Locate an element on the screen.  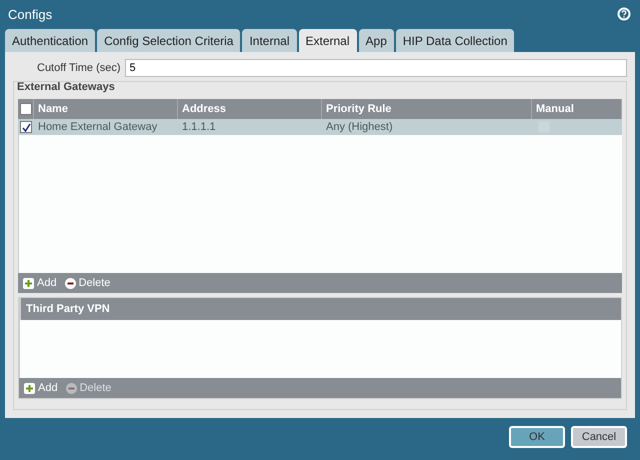
tab: Authentication is located at coordinates (50, 40).